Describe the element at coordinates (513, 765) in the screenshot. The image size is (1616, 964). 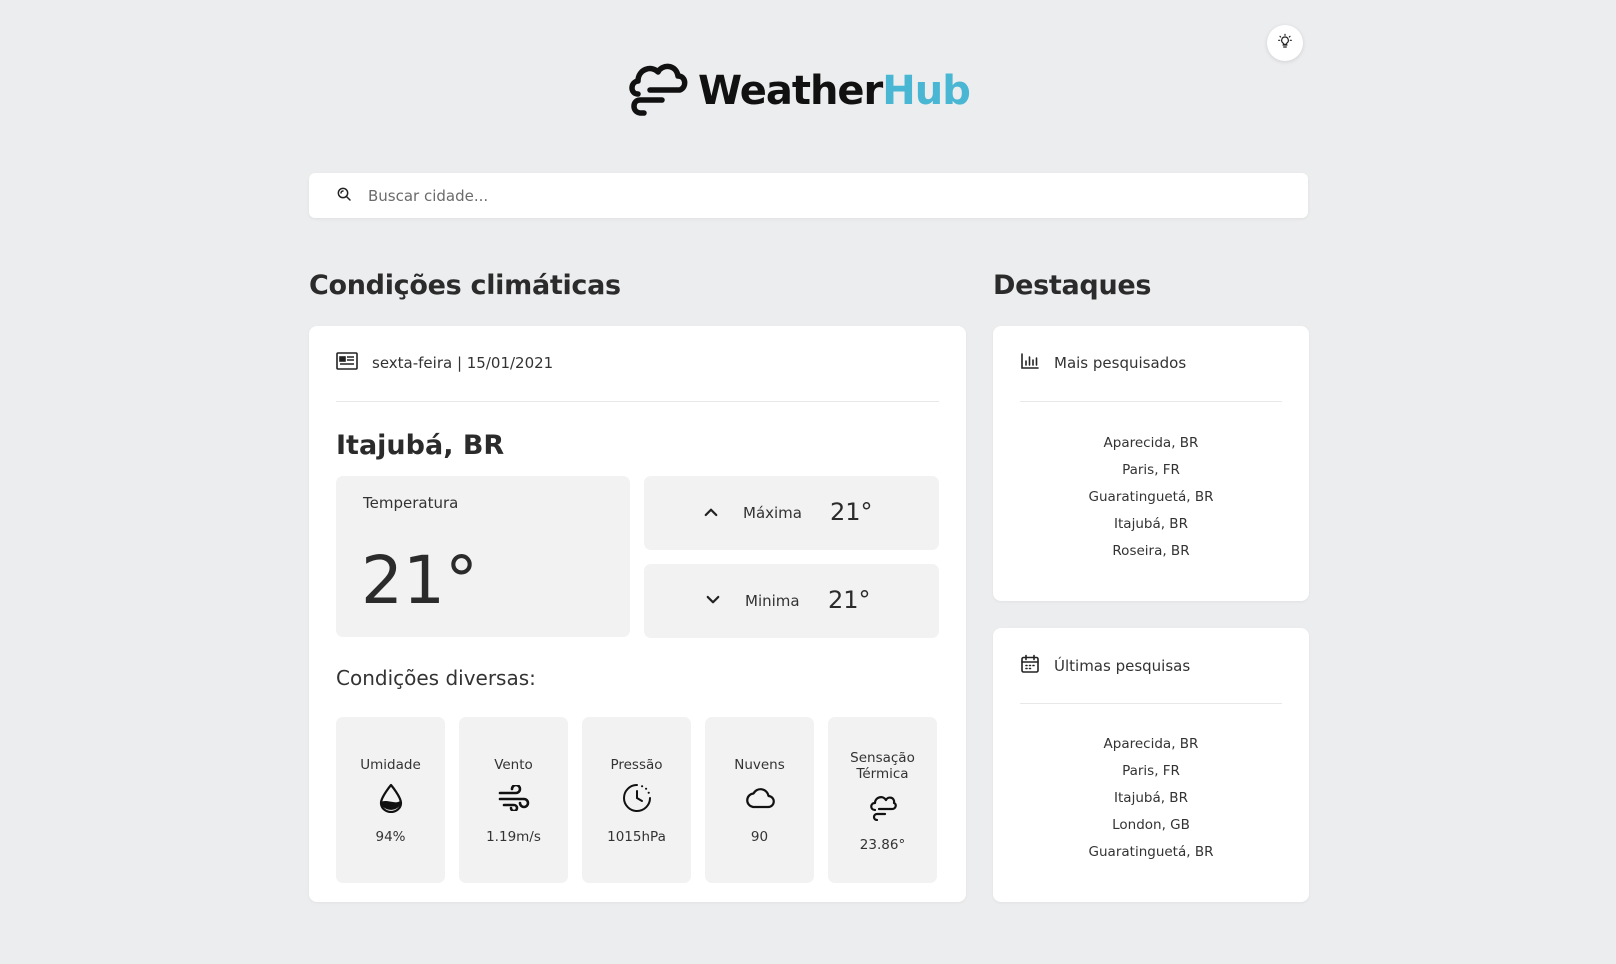
I see `wind-label: Vento` at that location.